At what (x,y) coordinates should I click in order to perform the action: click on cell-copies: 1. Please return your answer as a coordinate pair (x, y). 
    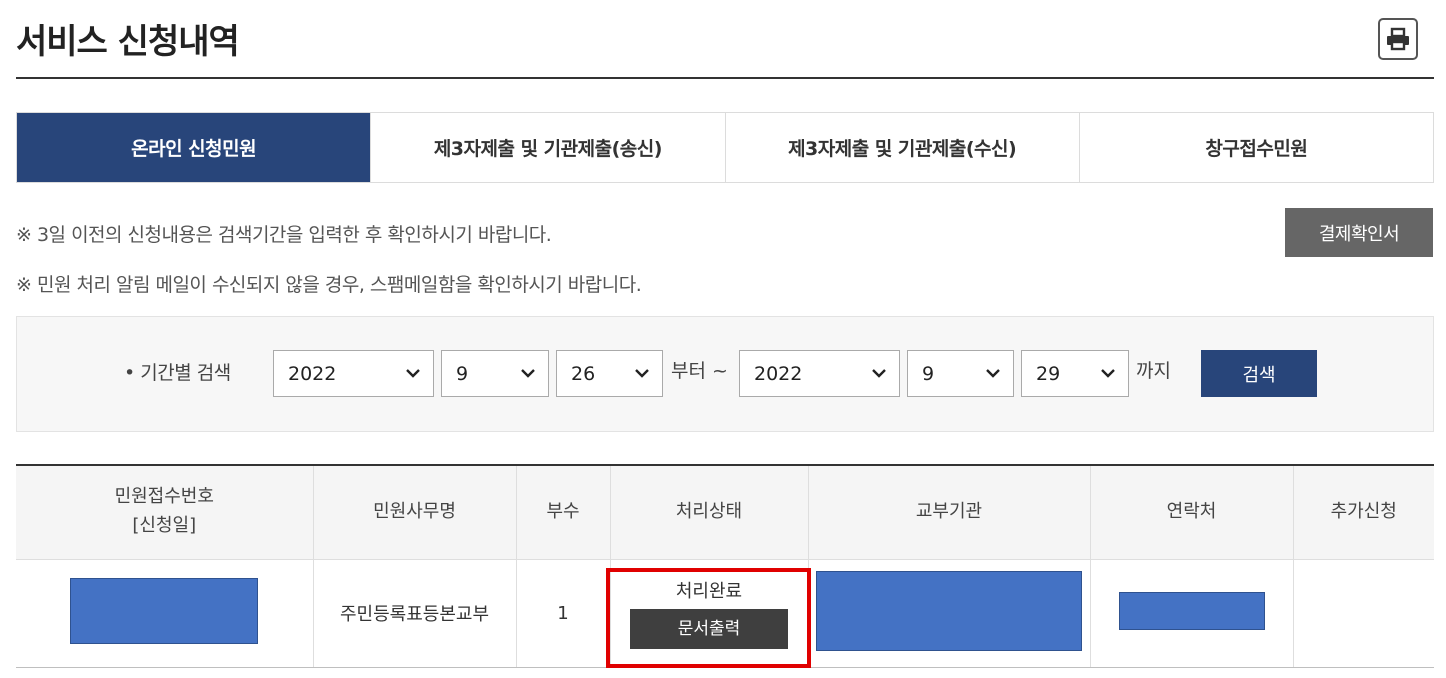
    Looking at the image, I should click on (562, 613).